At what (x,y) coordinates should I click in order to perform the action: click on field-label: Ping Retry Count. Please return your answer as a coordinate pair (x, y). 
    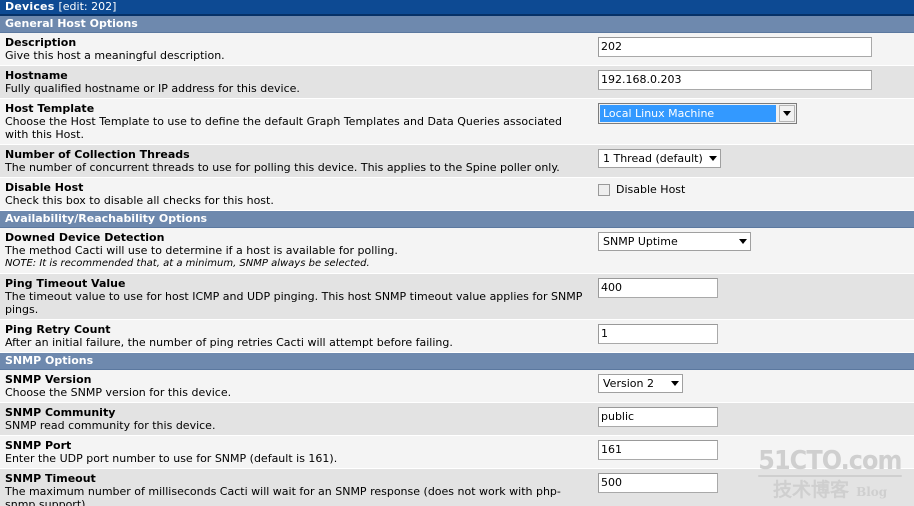
    Looking at the image, I should click on (58, 329).